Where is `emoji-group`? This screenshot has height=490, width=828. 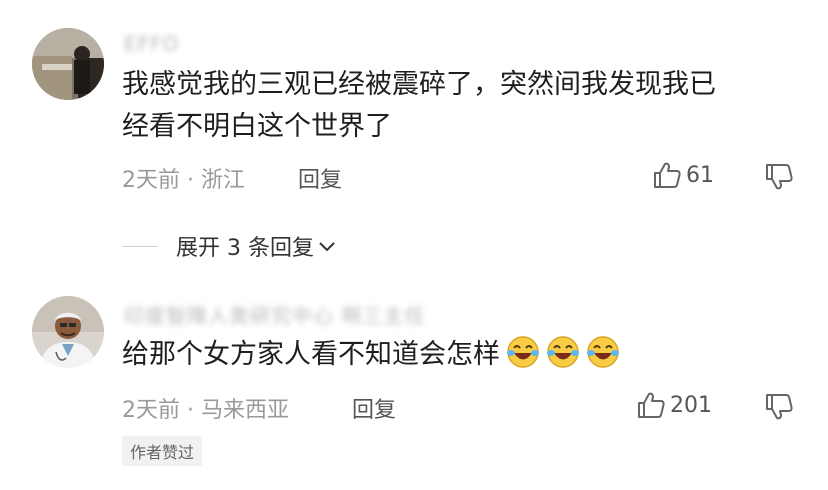 emoji-group is located at coordinates (560, 353).